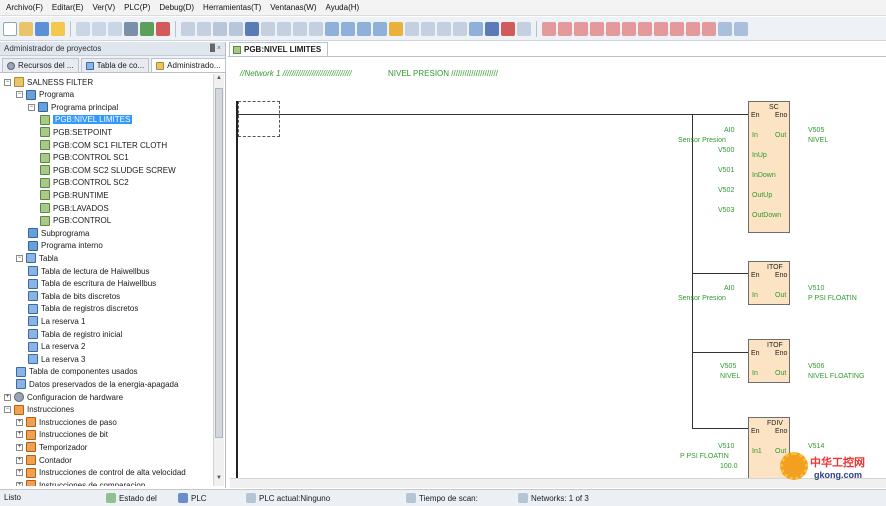  Describe the element at coordinates (108, 170) in the screenshot. I see `tree-item: PGB:COM SC2 SLUDGE SCREW` at that location.